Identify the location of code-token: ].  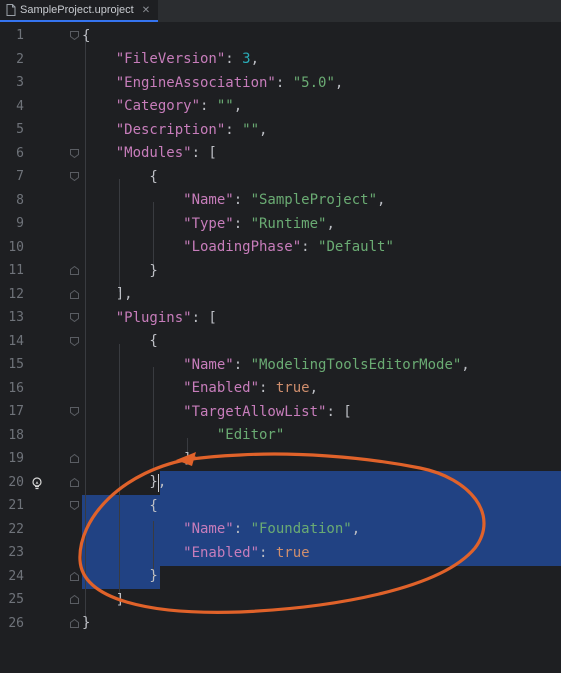
(137, 458).